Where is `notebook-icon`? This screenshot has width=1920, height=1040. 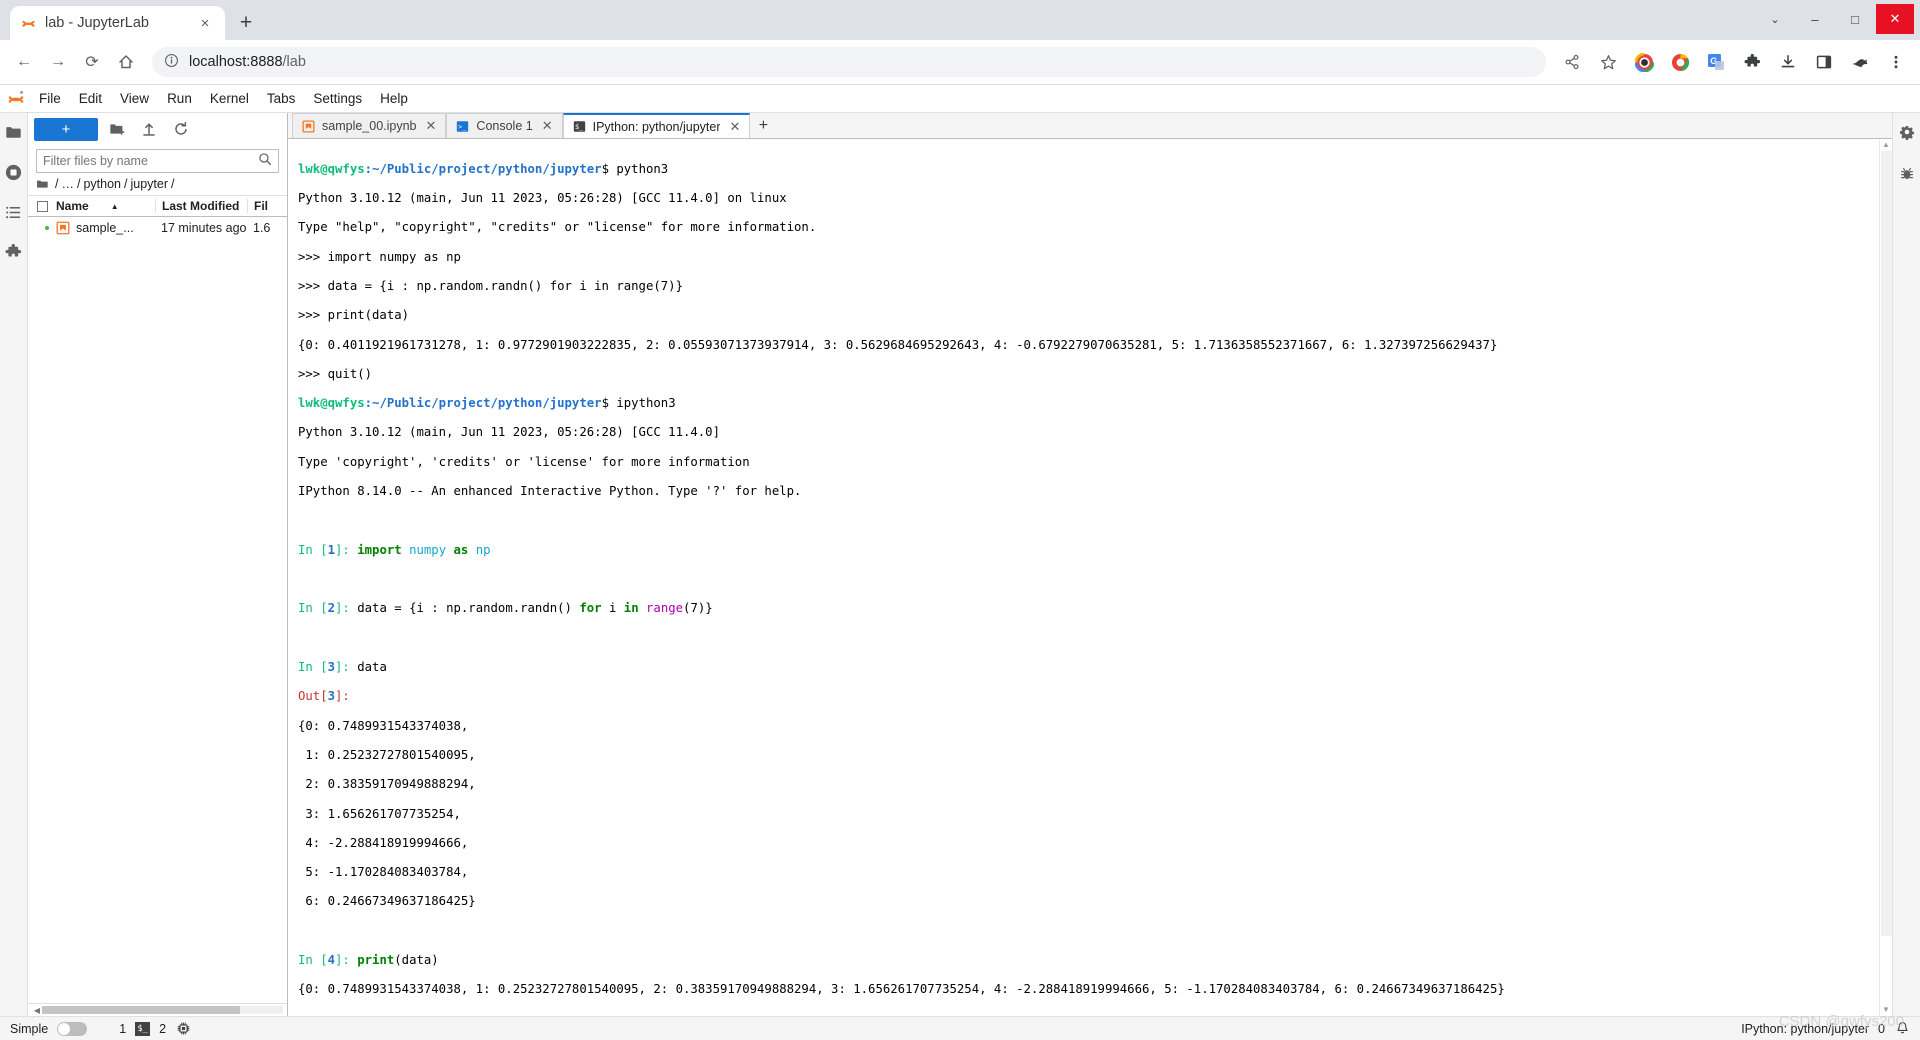 notebook-icon is located at coordinates (308, 126).